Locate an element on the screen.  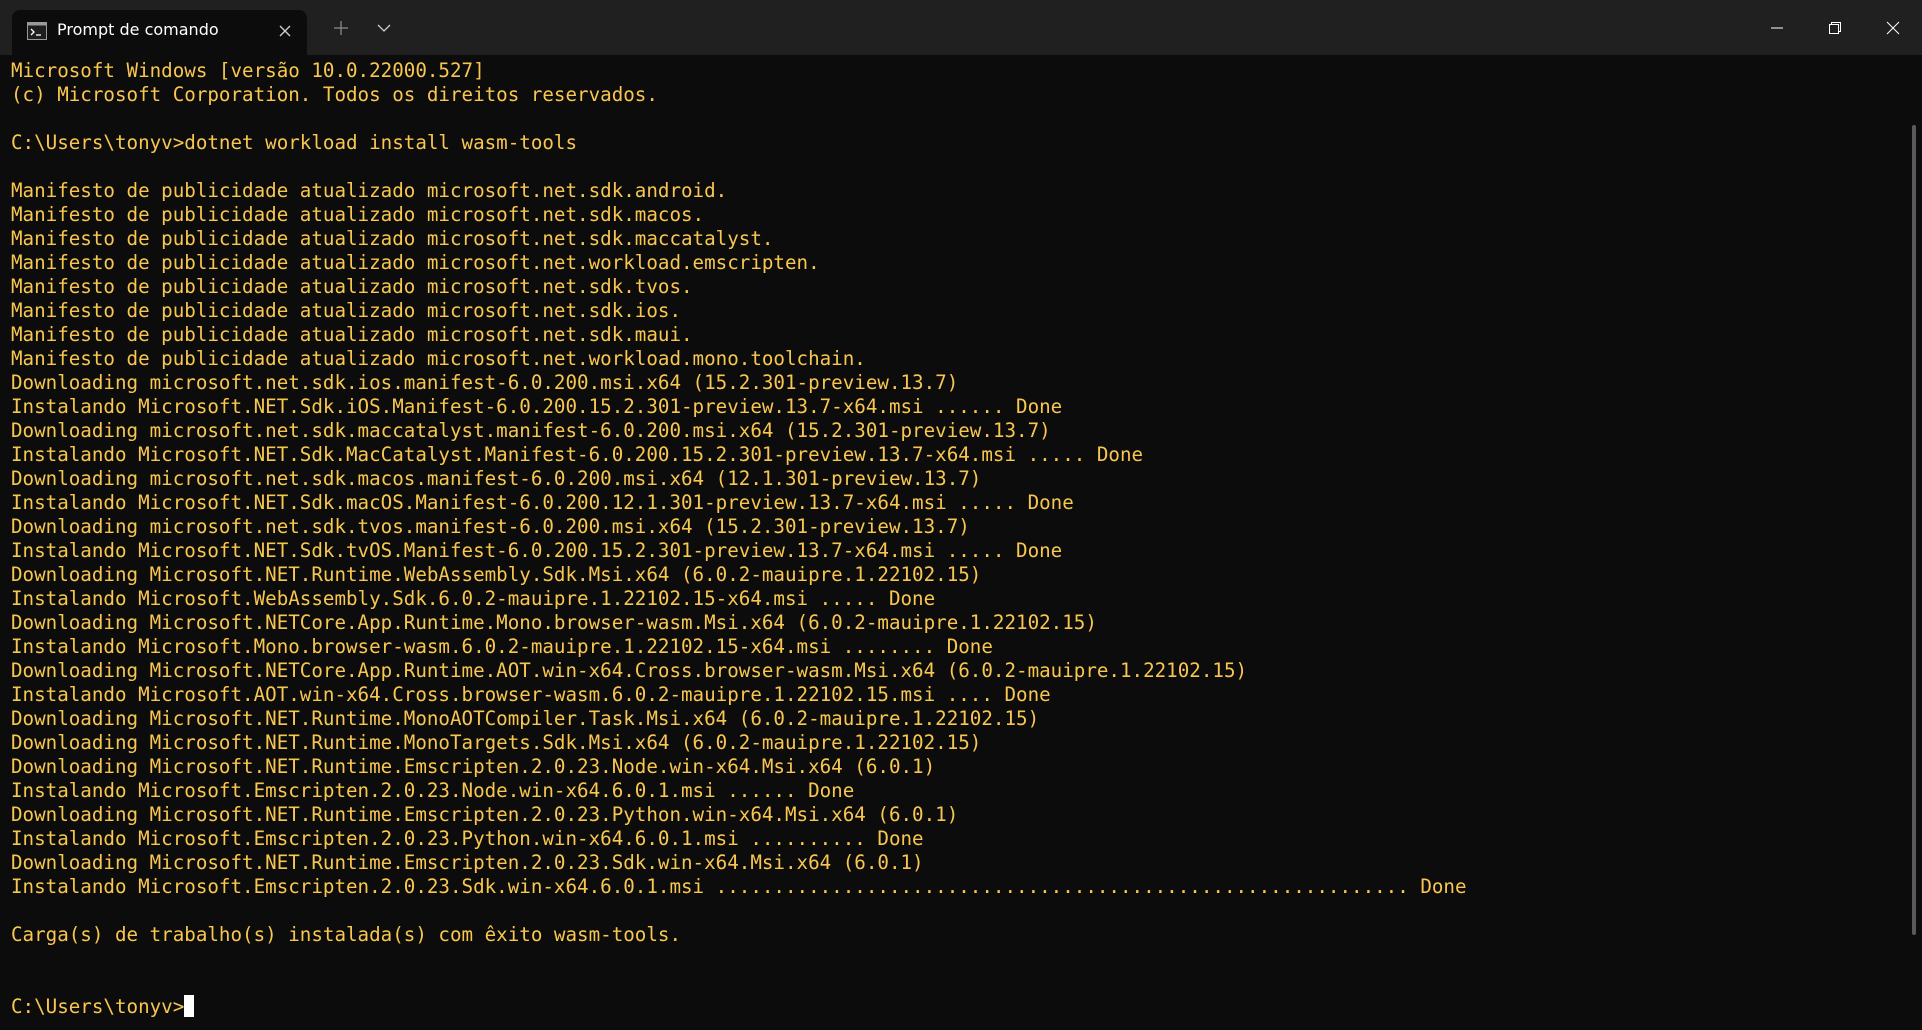
minimize-button is located at coordinates (1777, 27).